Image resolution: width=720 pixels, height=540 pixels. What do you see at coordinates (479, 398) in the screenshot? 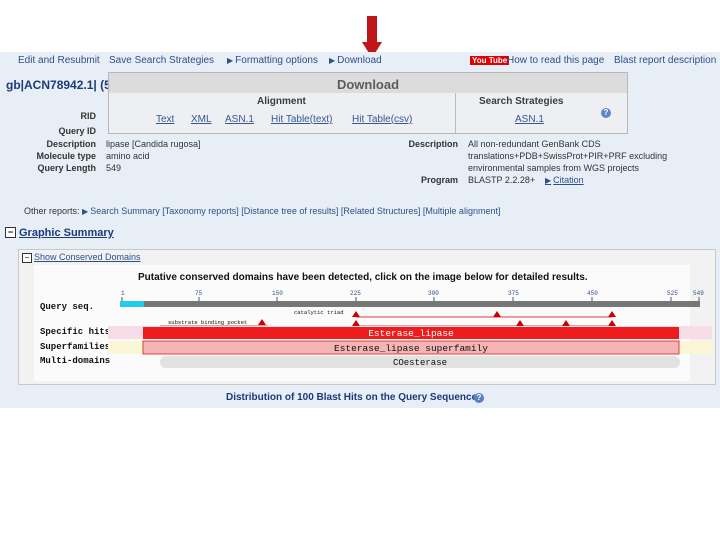
I see `help-icon: ?` at bounding box center [479, 398].